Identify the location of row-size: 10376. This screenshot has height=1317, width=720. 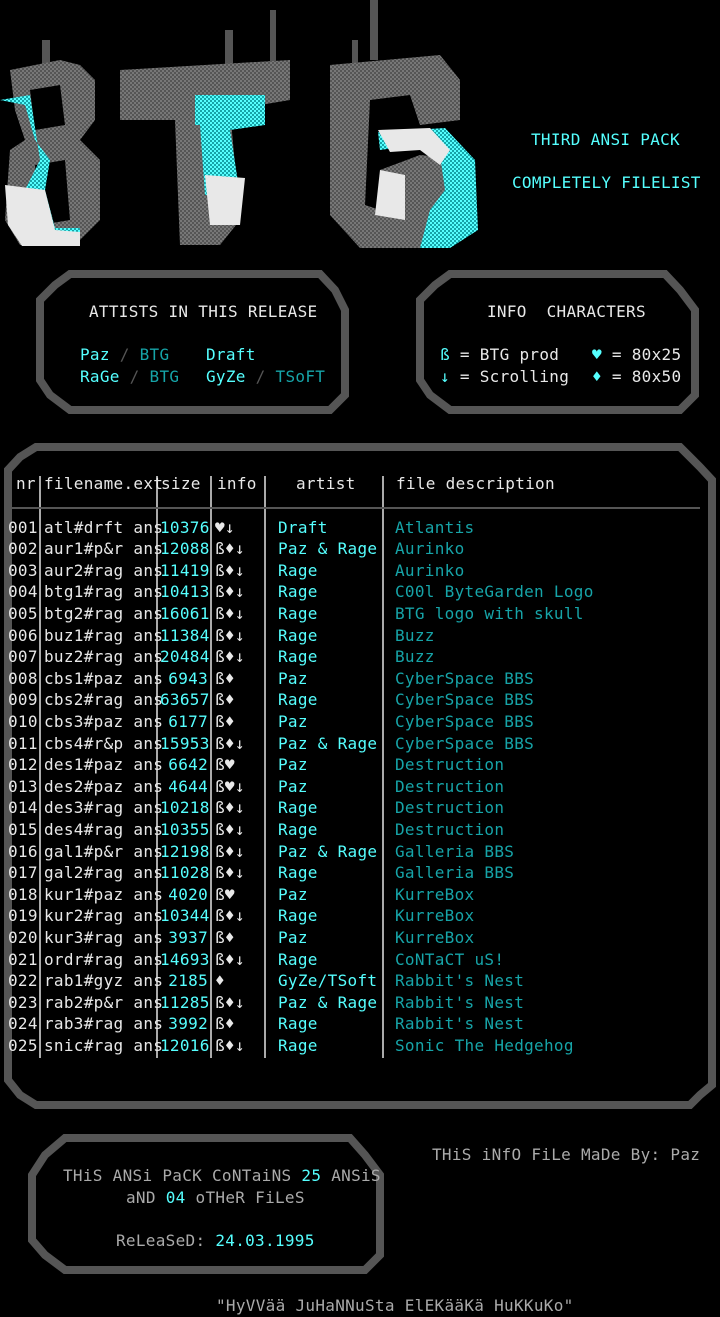
(185, 527).